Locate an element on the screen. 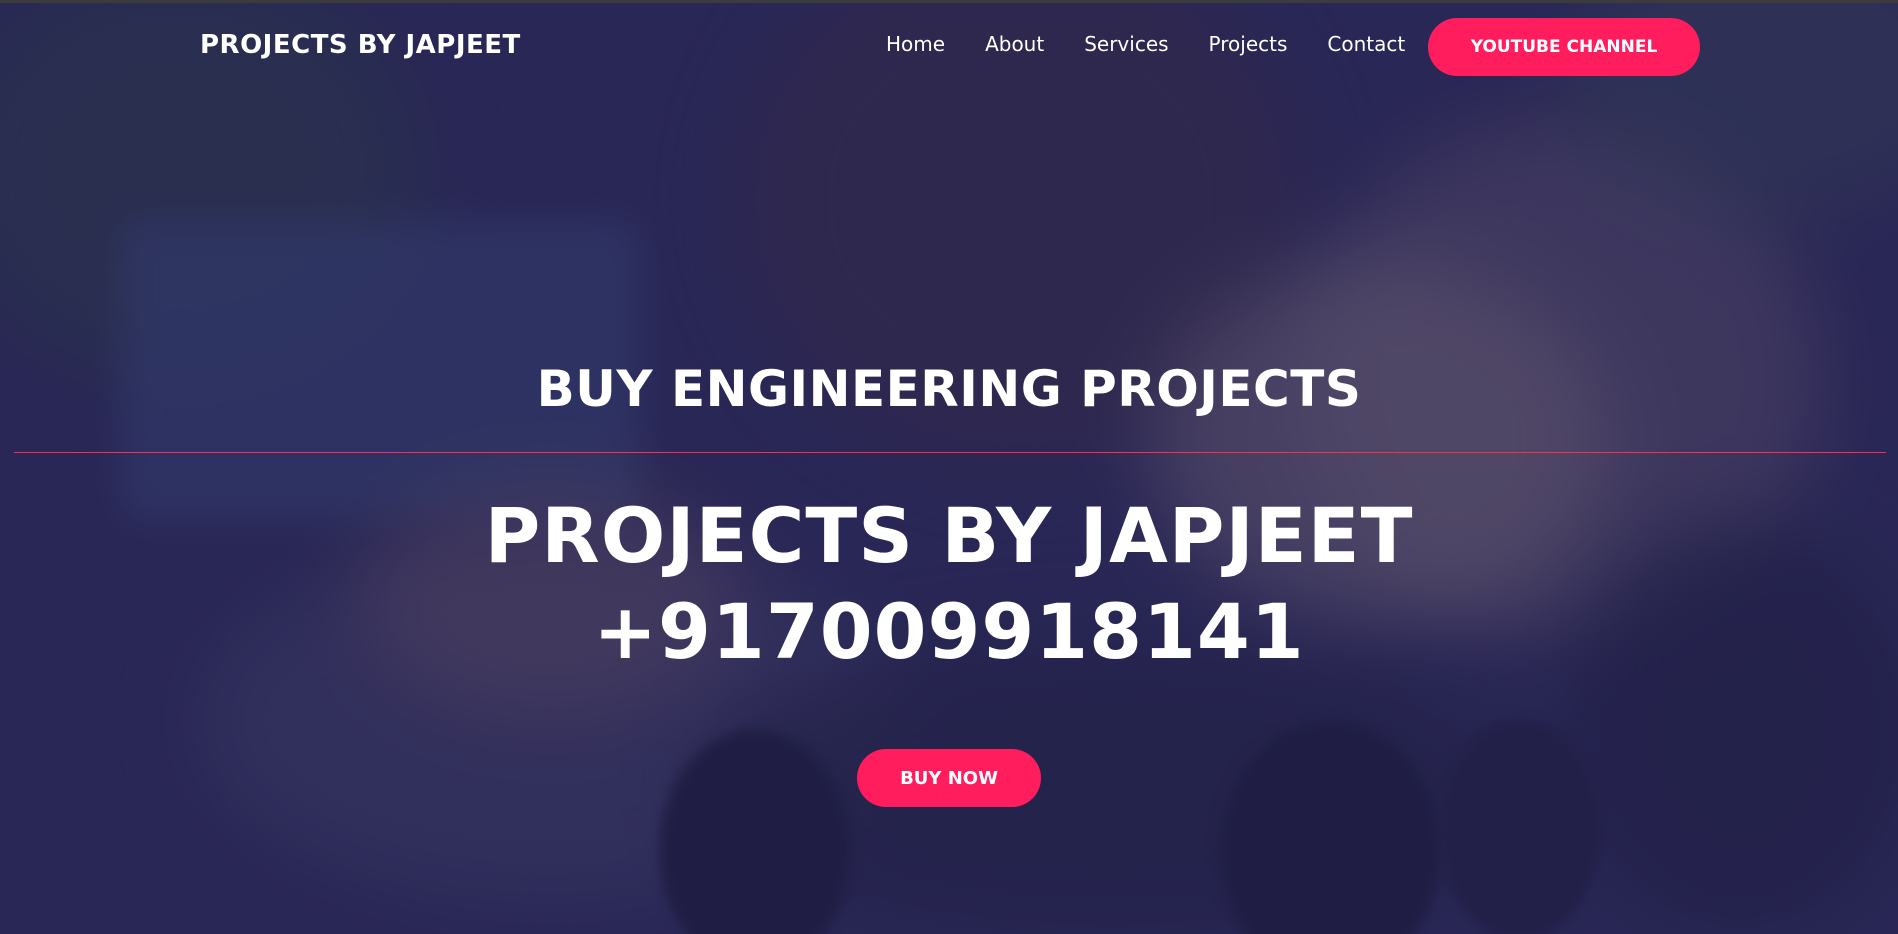  main-nav: Home About Services Projects Contact is located at coordinates (1165, 44).